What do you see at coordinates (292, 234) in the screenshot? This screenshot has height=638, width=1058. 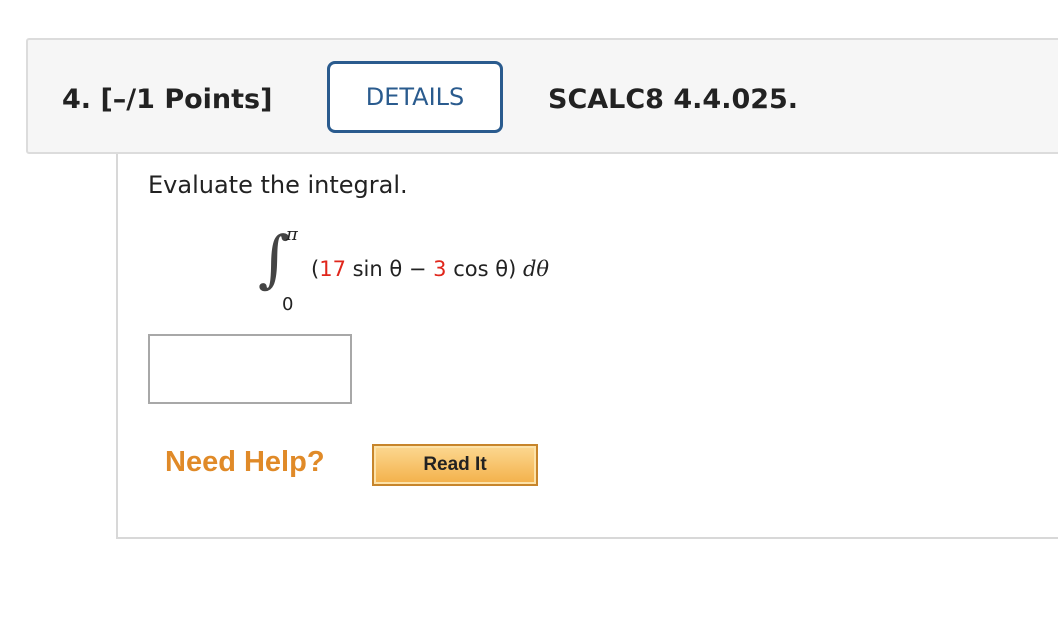 I see `upper-limit: π` at bounding box center [292, 234].